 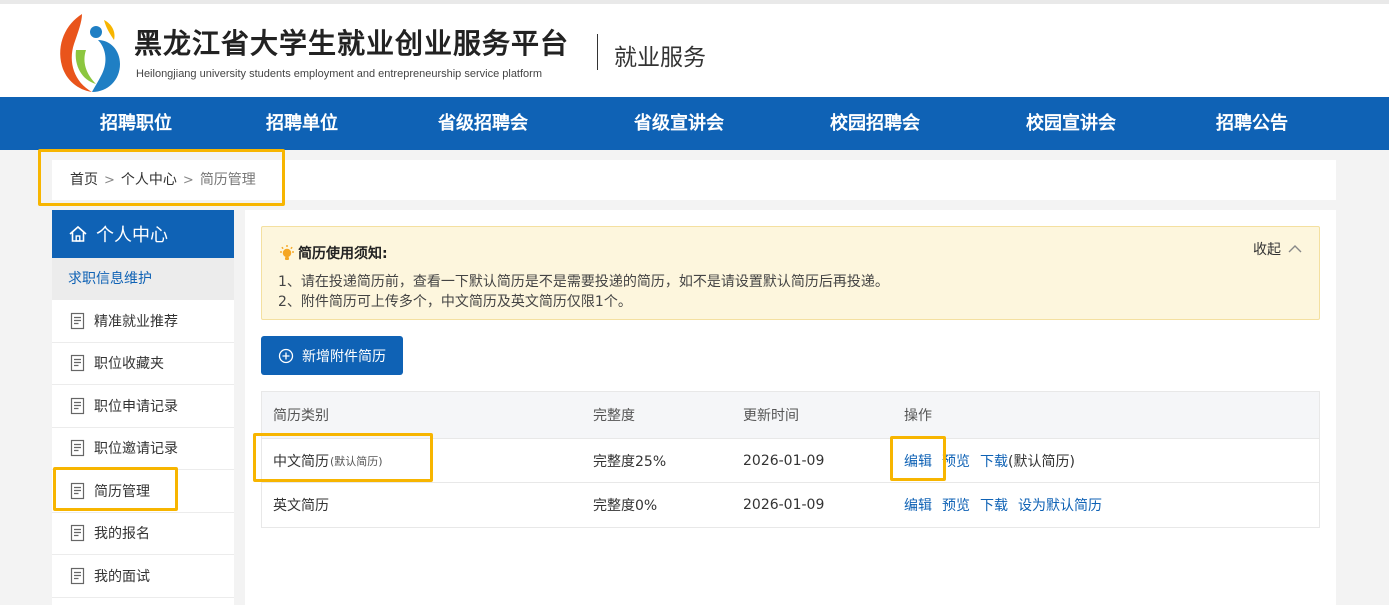 What do you see at coordinates (343, 254) in the screenshot?
I see `notice-title-text: 简历使用须知:` at bounding box center [343, 254].